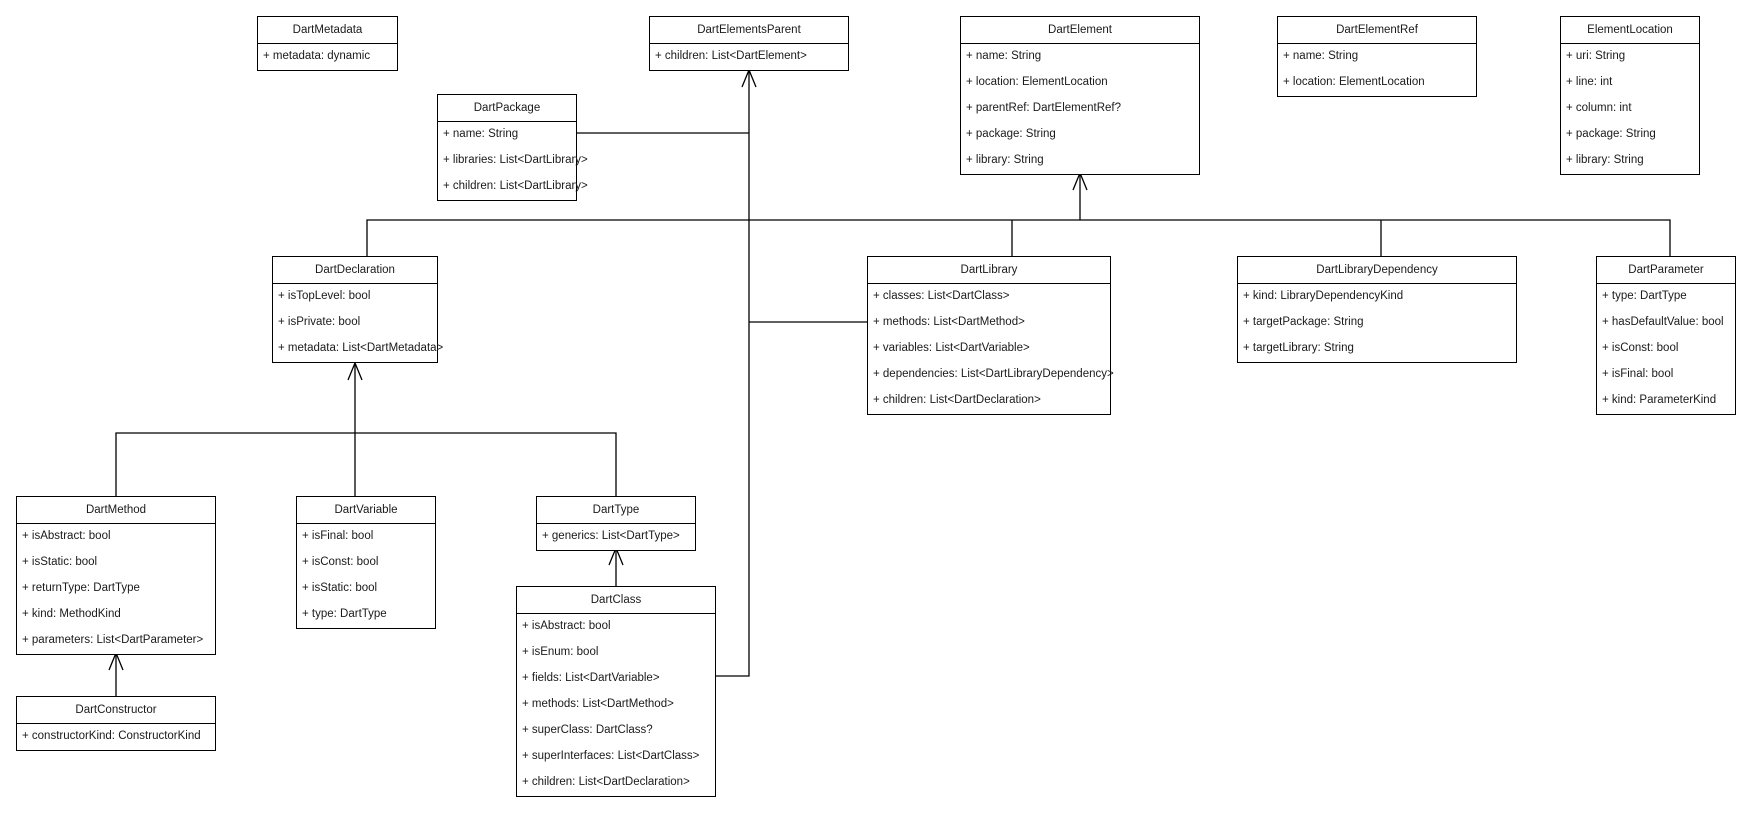 Image resolution: width=1753 pixels, height=814 pixels. Describe the element at coordinates (749, 30) in the screenshot. I see `class-name: DartElementsParent` at that location.